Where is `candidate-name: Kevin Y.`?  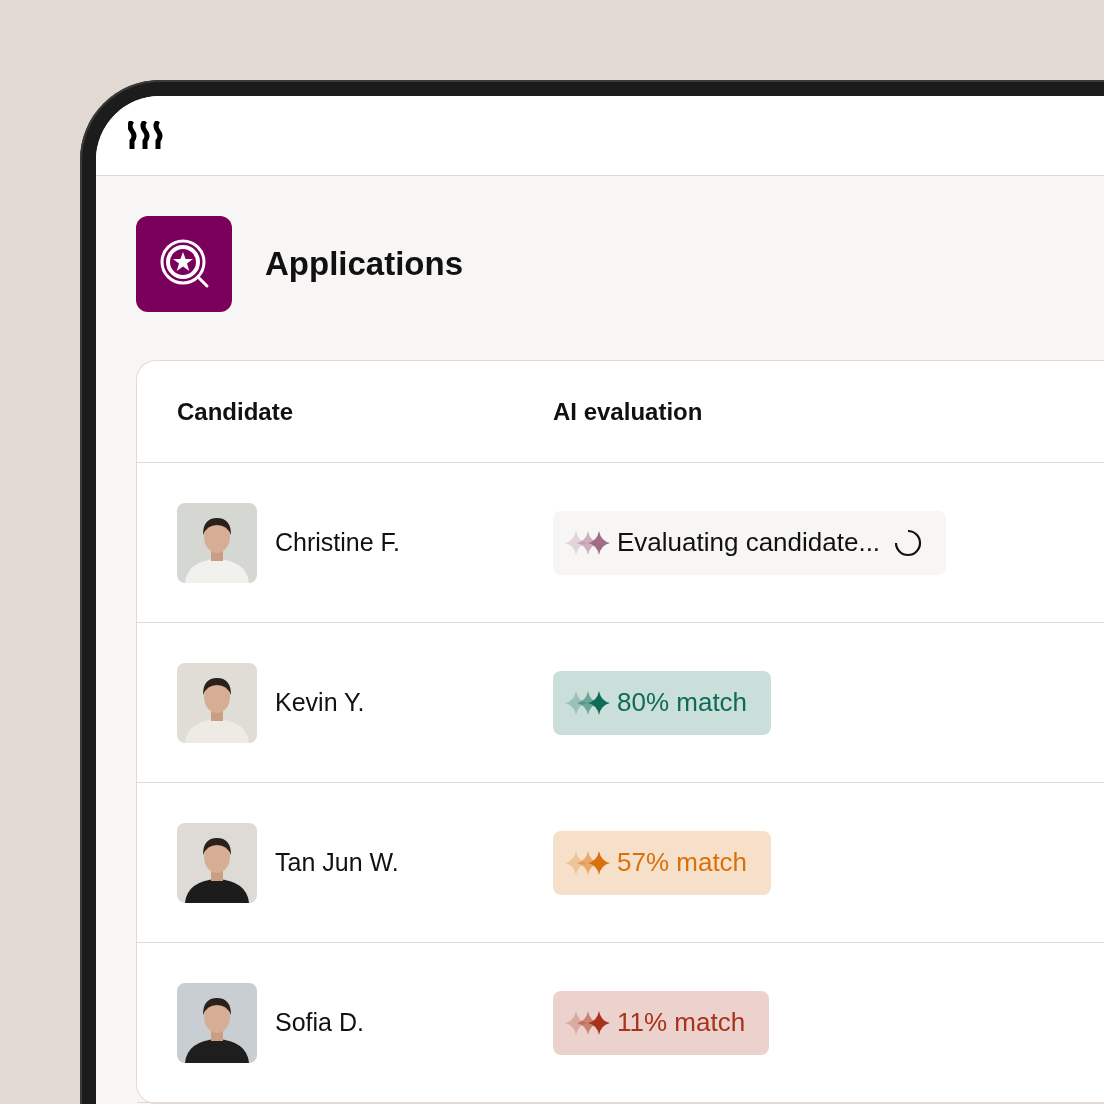 candidate-name: Kevin Y. is located at coordinates (320, 702).